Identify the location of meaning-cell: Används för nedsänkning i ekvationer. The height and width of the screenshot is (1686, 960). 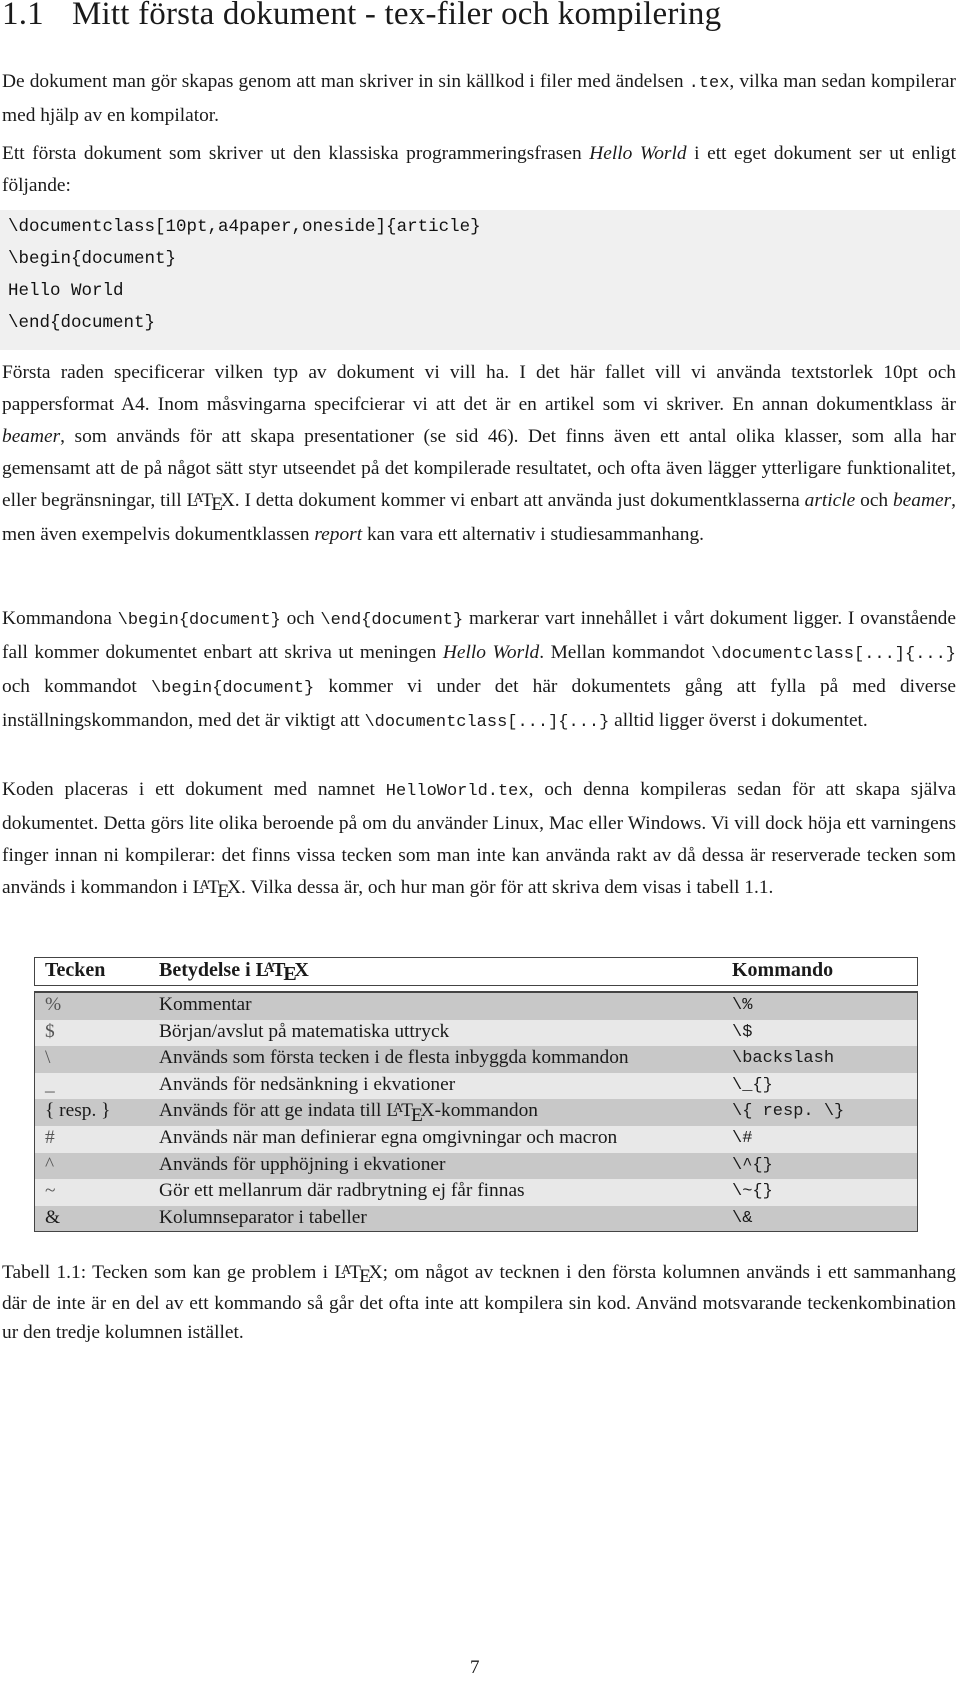
(307, 1084).